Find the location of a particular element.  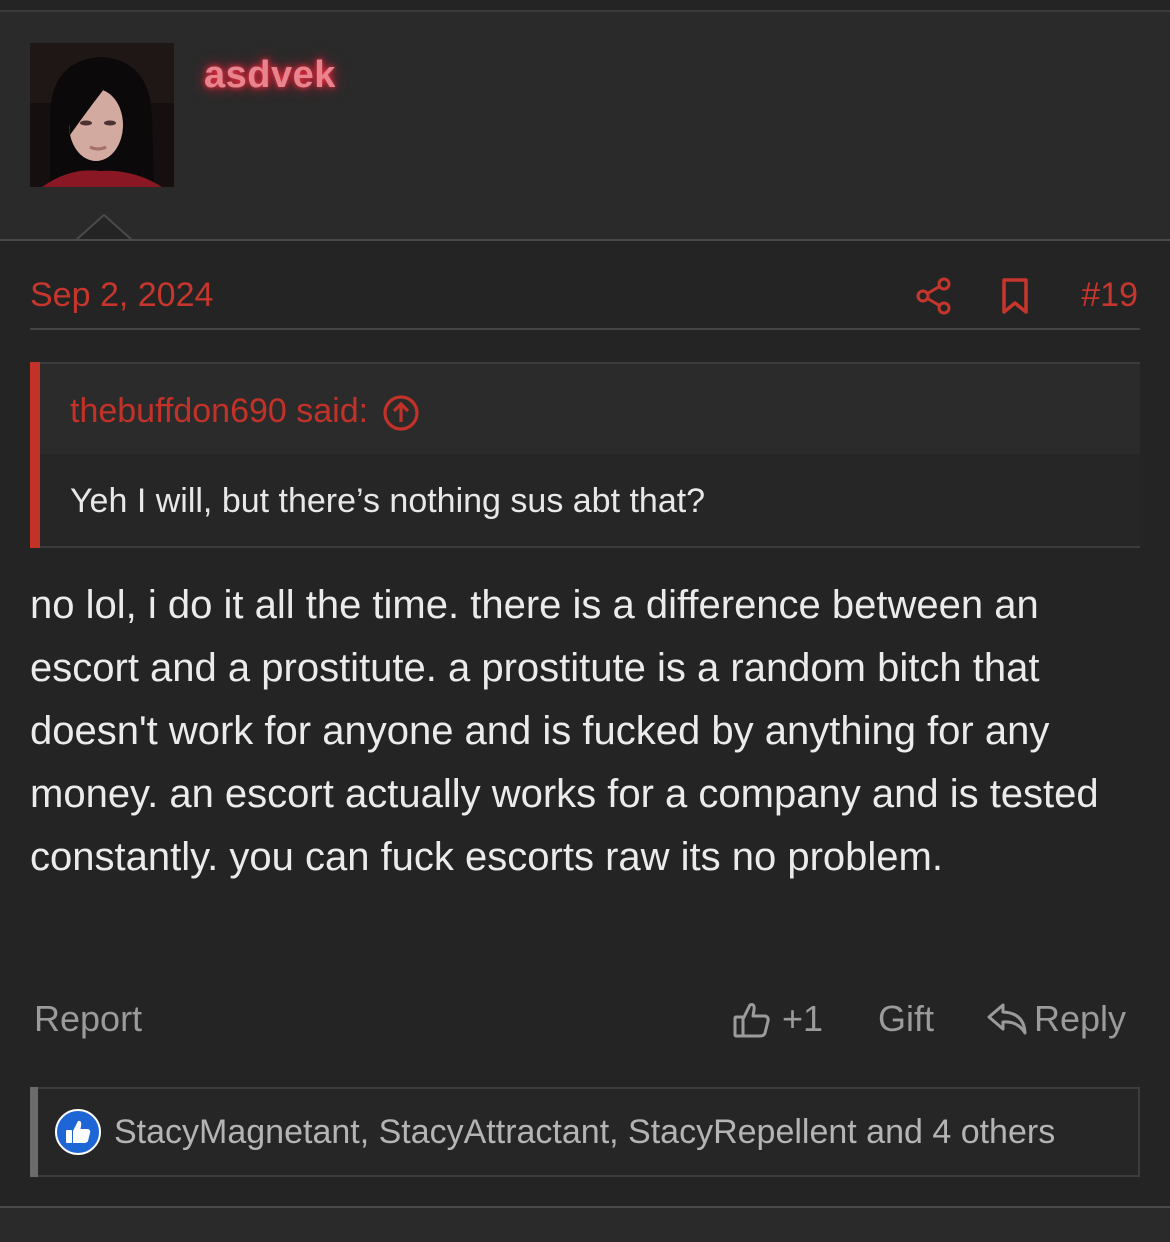

quote-header: thebuffdon690 said: is located at coordinates (590, 409).